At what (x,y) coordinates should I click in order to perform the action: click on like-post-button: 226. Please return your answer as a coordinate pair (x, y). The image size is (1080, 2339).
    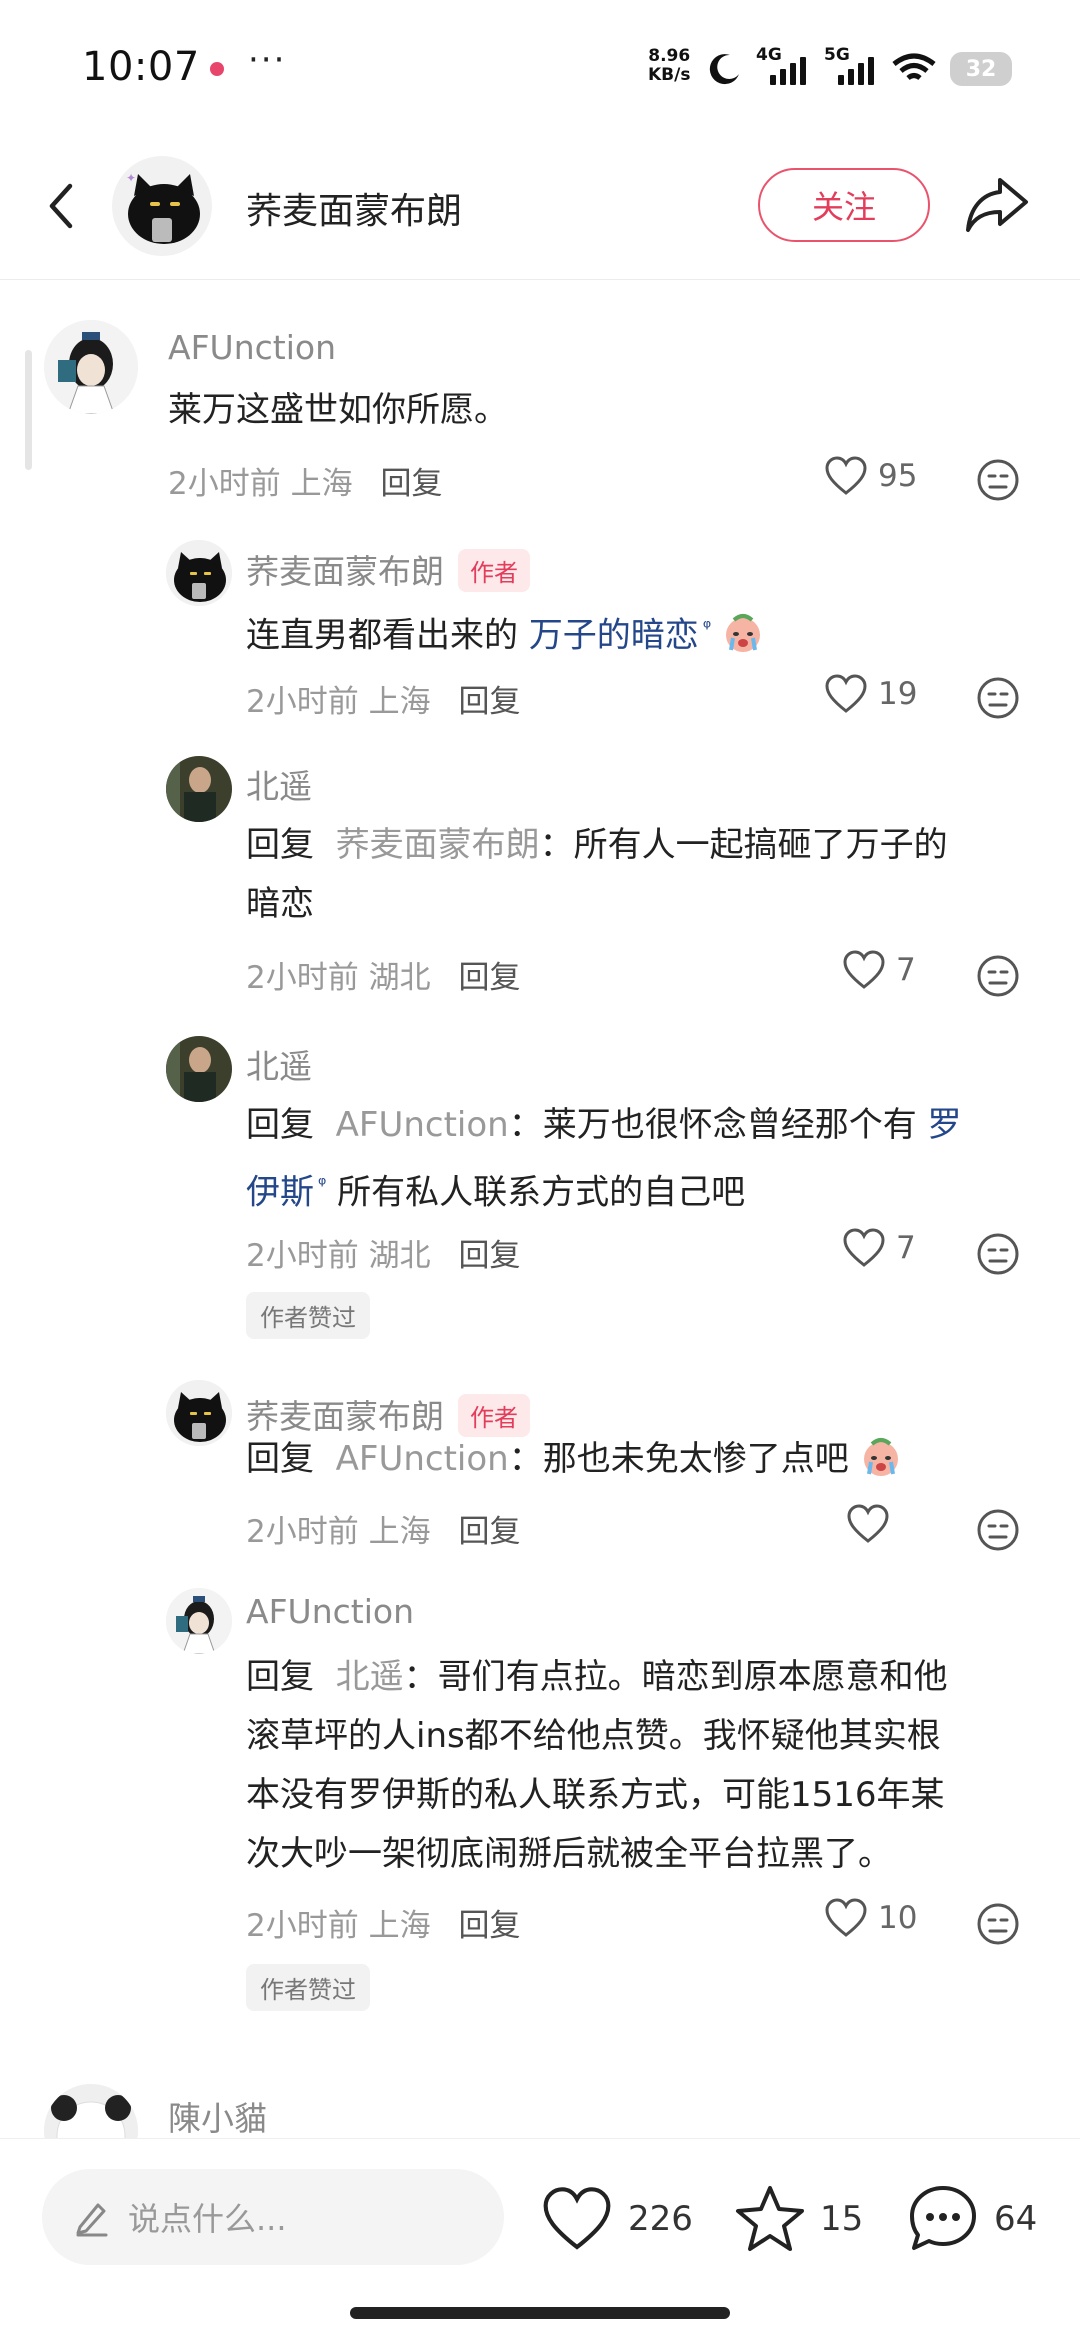
    Looking at the image, I should click on (616, 2219).